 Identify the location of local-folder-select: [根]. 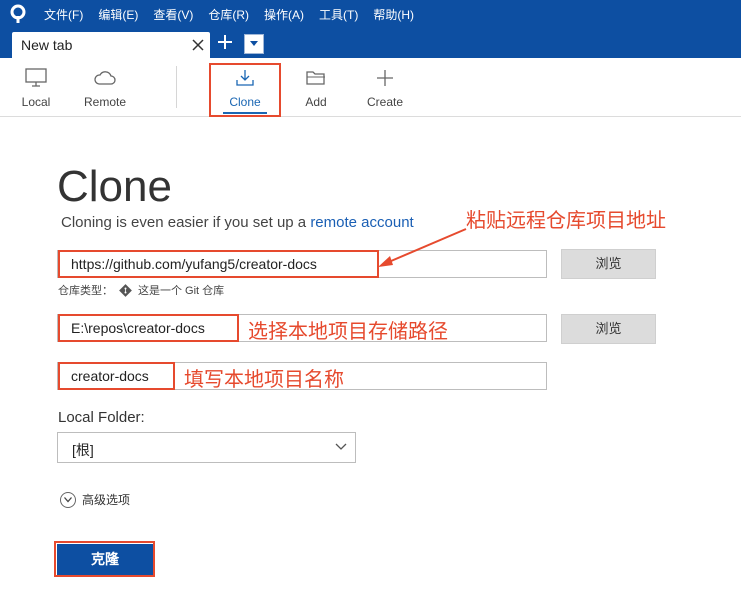
(206, 447).